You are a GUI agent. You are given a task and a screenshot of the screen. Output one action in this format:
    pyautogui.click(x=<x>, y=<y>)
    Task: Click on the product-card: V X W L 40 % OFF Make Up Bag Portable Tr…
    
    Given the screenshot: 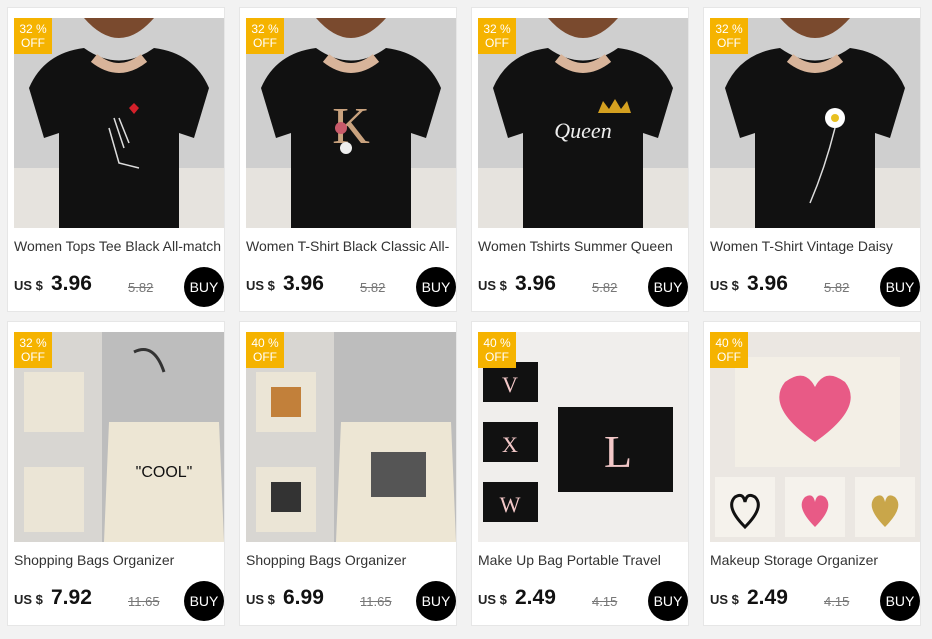 What is the action you would take?
    pyautogui.click(x=580, y=473)
    